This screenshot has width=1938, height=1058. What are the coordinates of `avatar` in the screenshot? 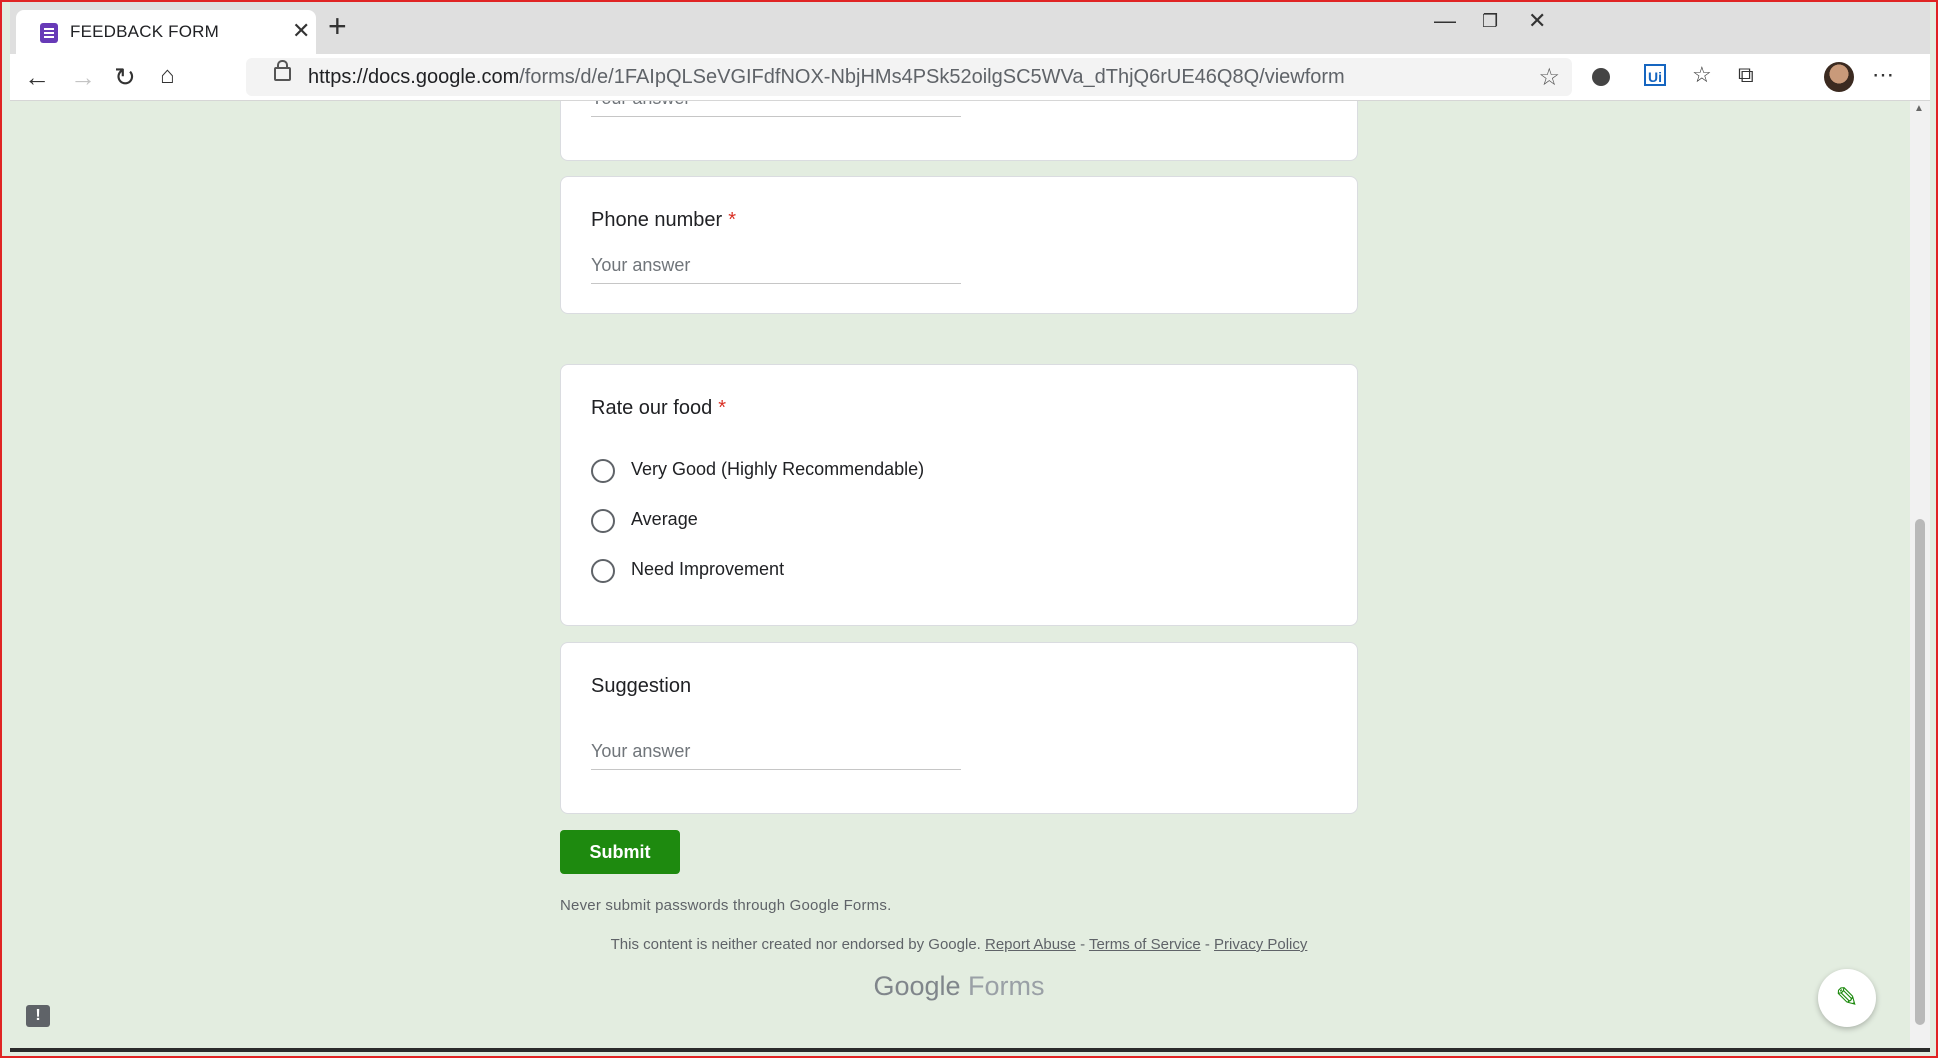 It's located at (1839, 77).